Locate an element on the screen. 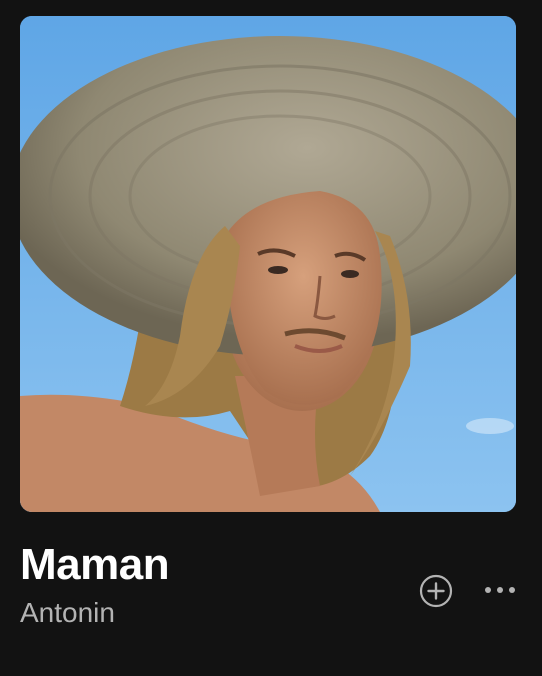 The image size is (542, 676). add-to-library-button is located at coordinates (436, 591).